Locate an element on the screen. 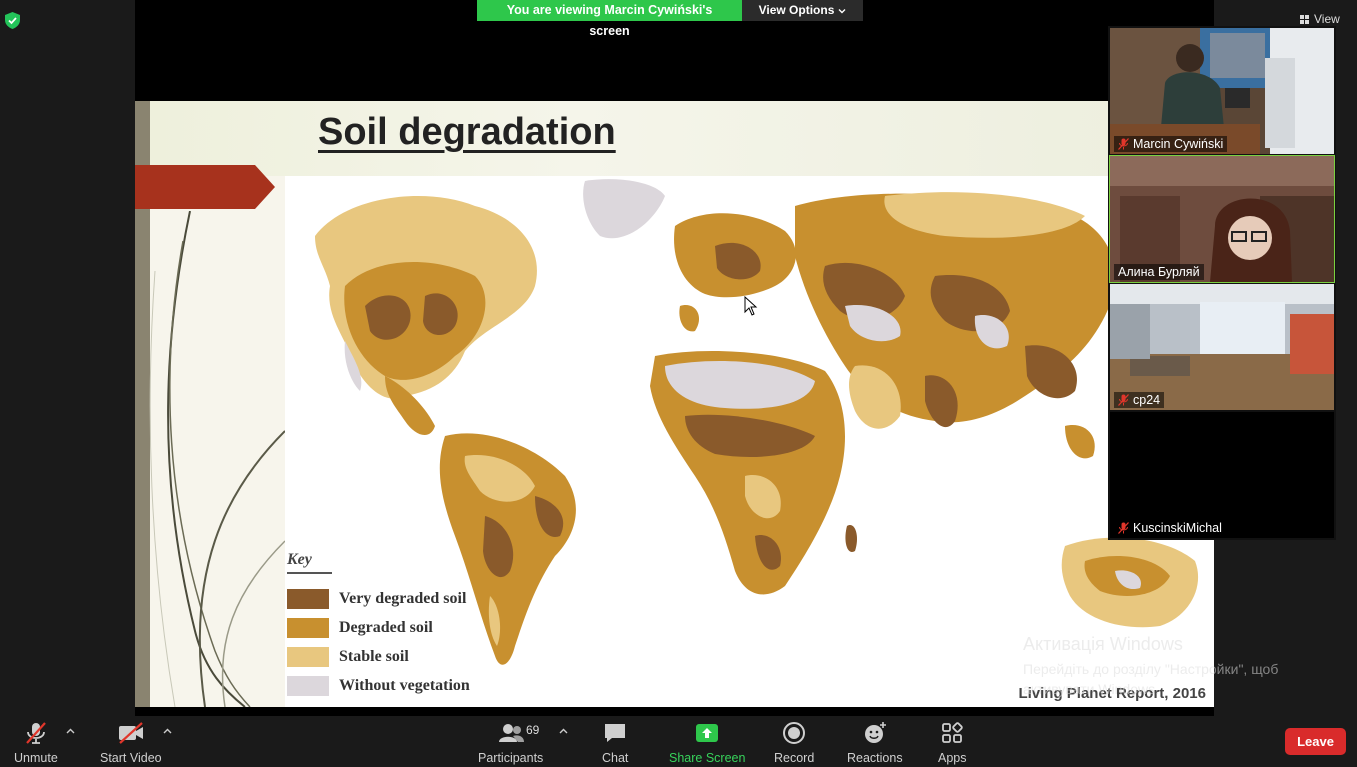 The width and height of the screenshot is (1357, 767). share-screen-icon is located at coordinates (707, 733).